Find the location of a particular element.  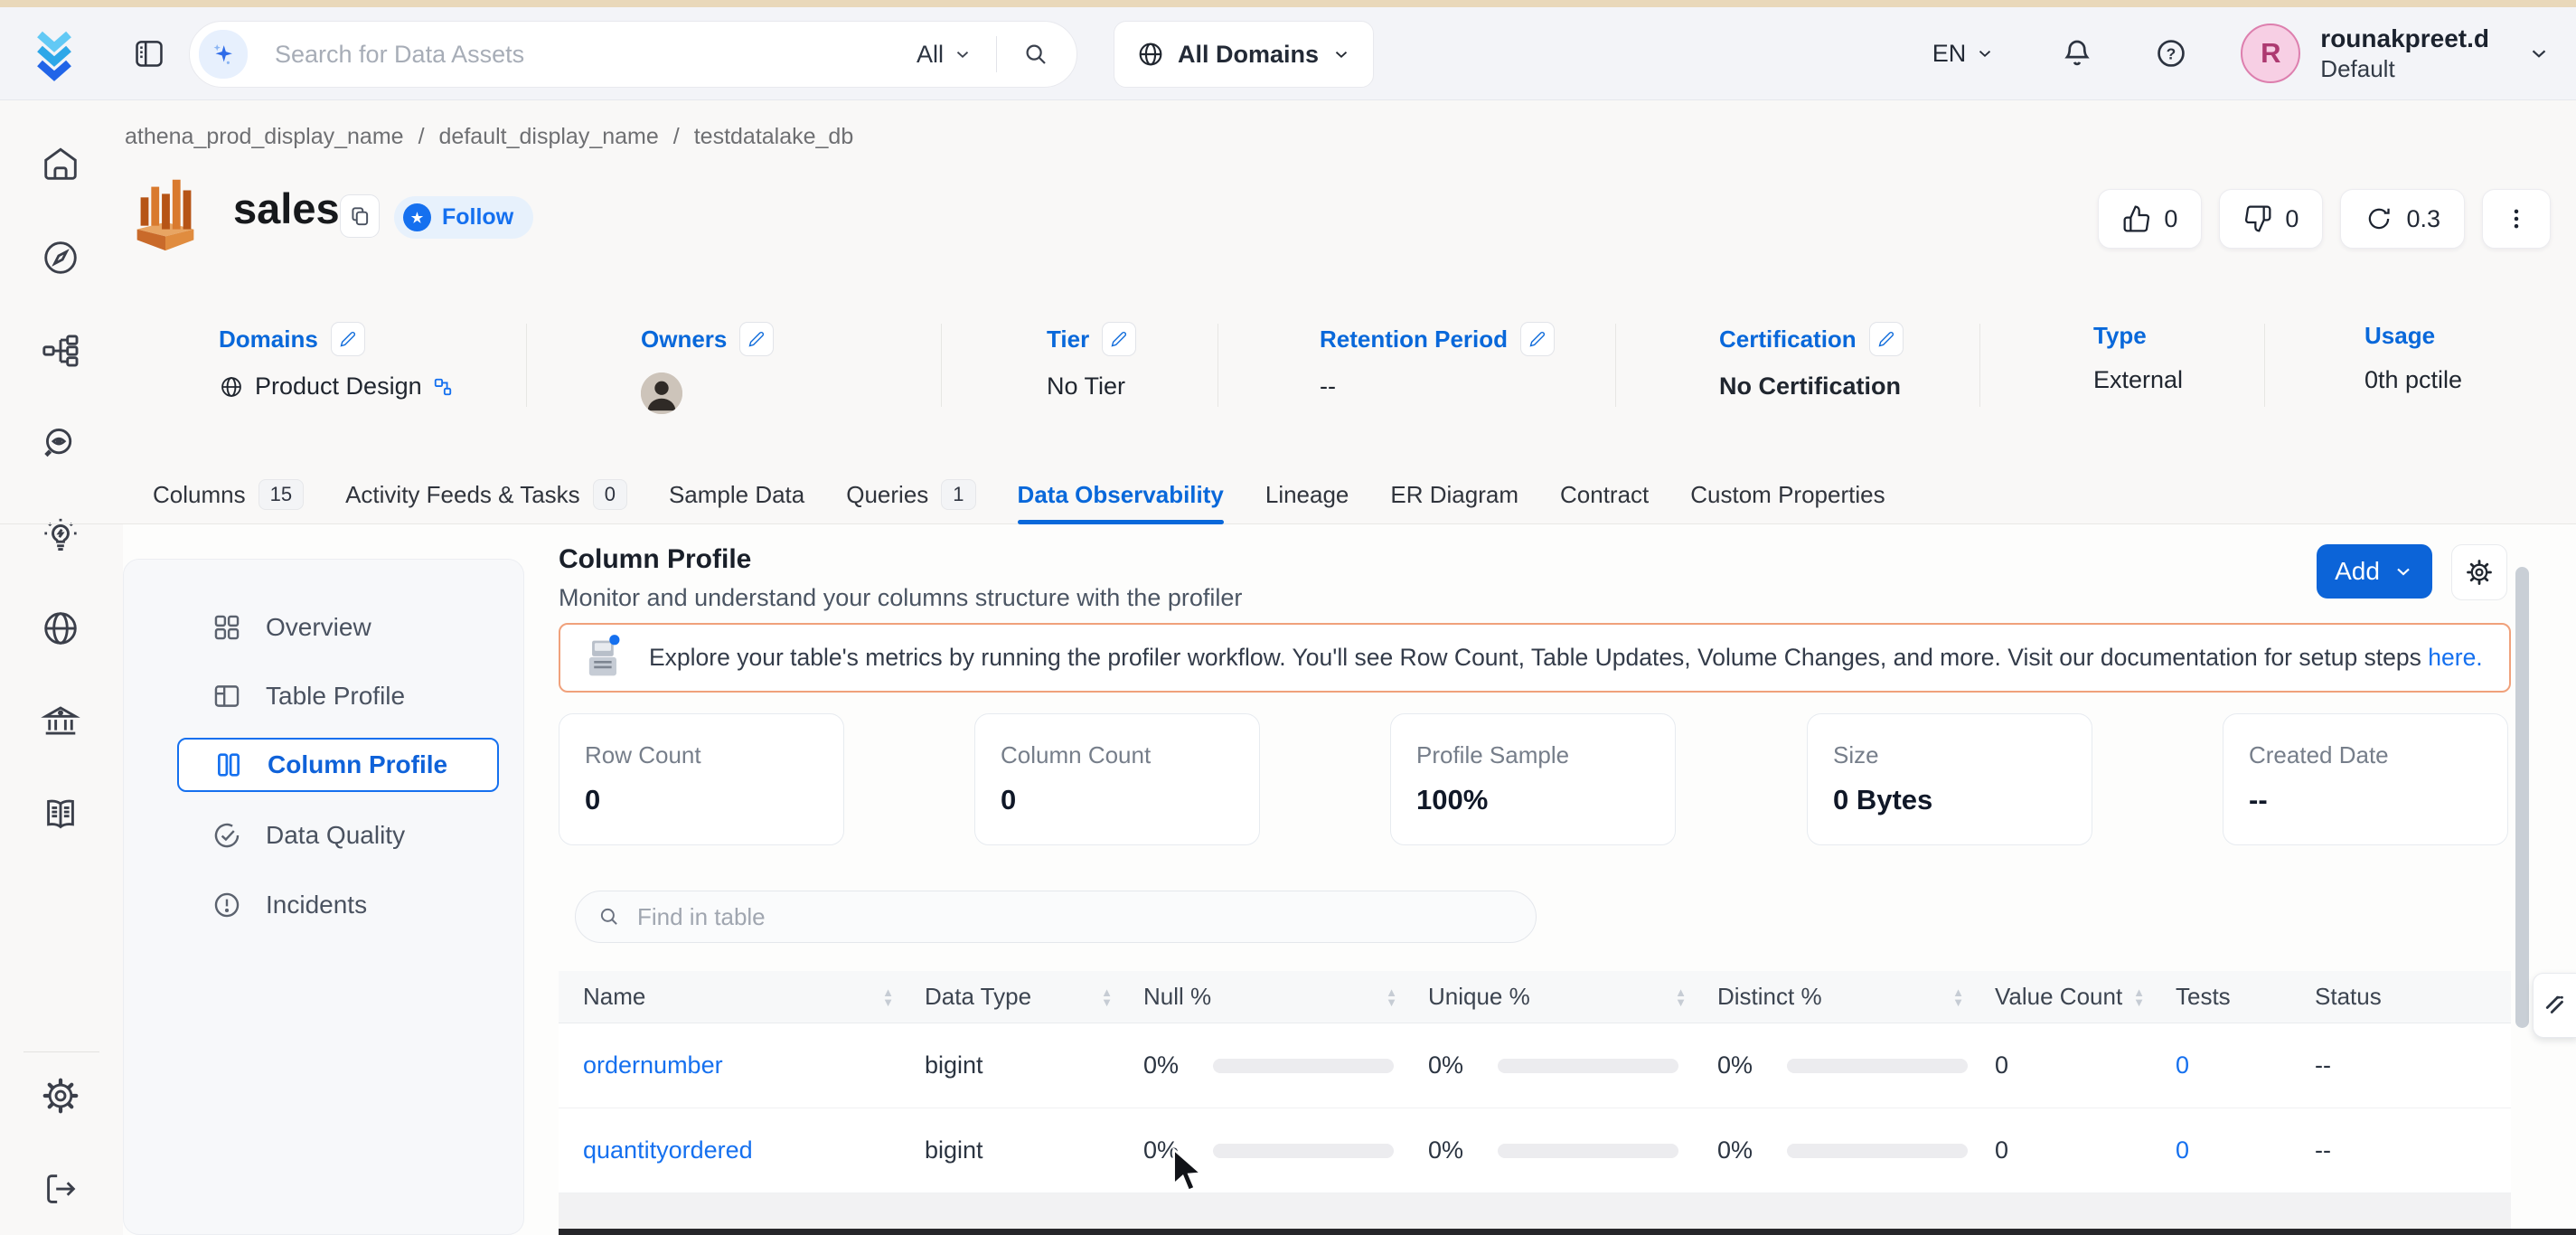

subnav-table-profile: Table Profile is located at coordinates (338, 696).